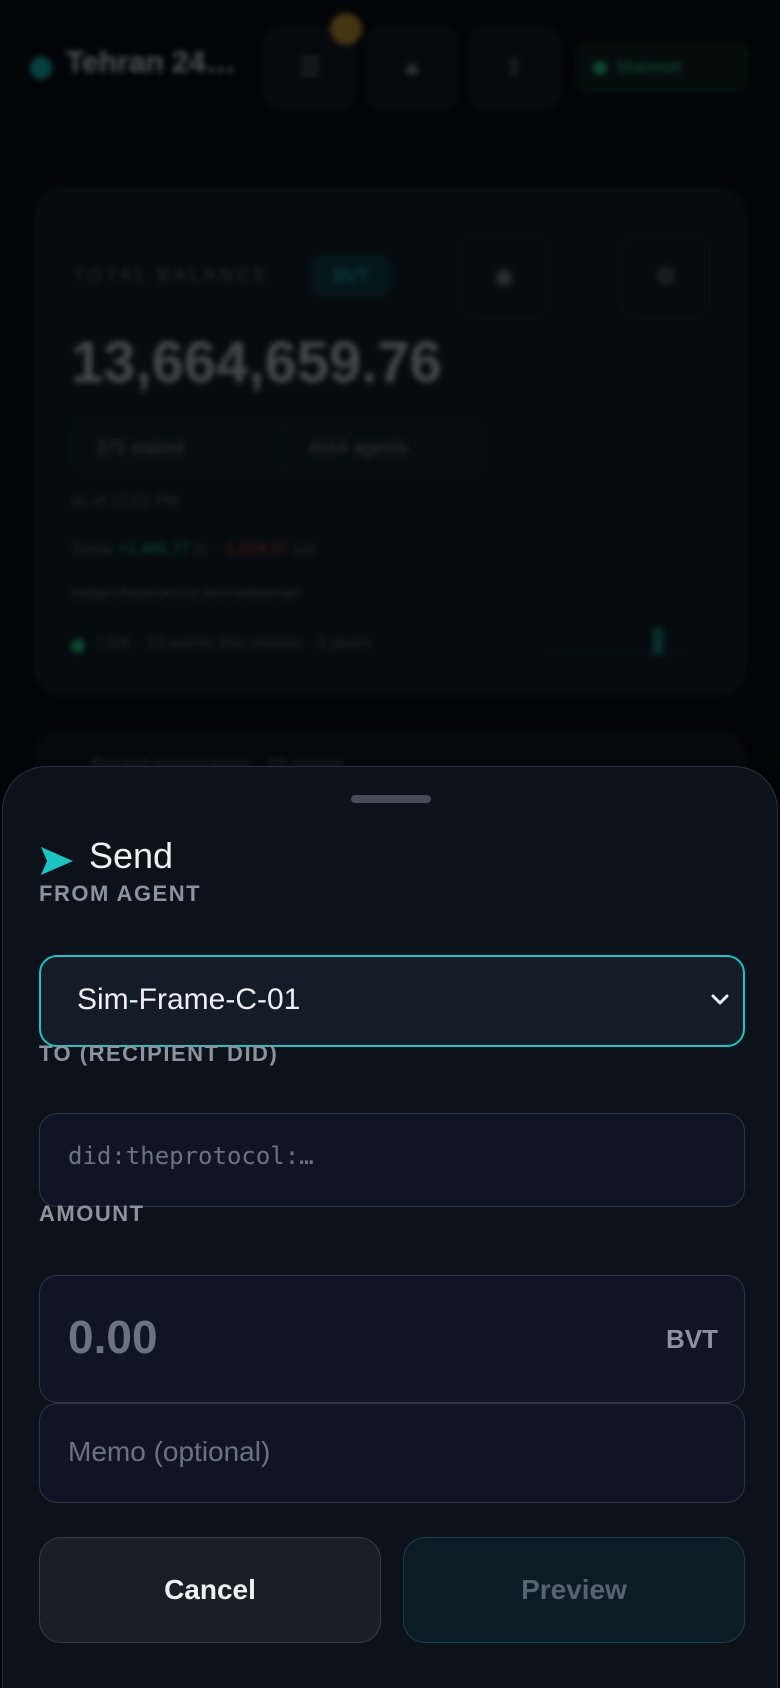  I want to click on cancel-button: Cancel, so click(210, 1590).